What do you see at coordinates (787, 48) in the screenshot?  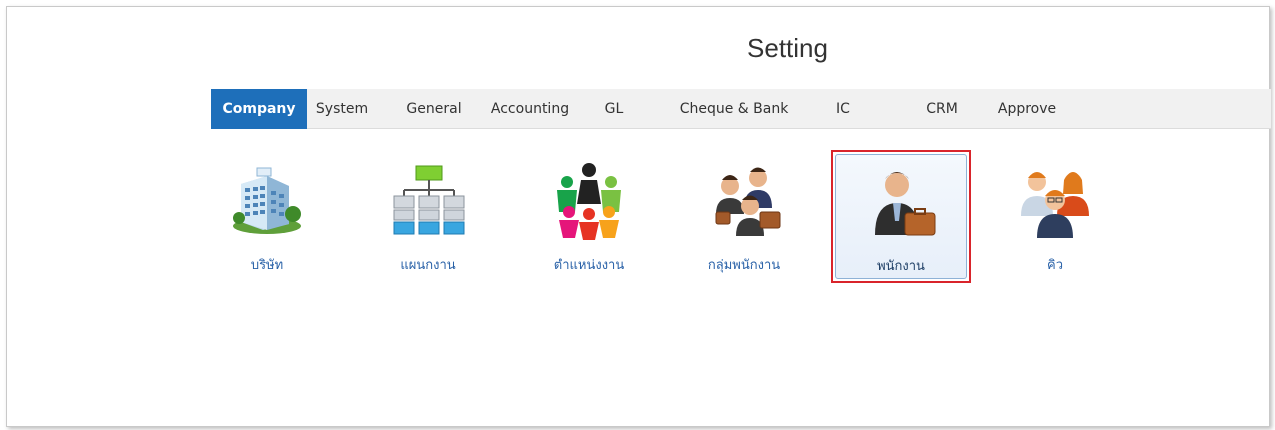 I see `page-title: Setting` at bounding box center [787, 48].